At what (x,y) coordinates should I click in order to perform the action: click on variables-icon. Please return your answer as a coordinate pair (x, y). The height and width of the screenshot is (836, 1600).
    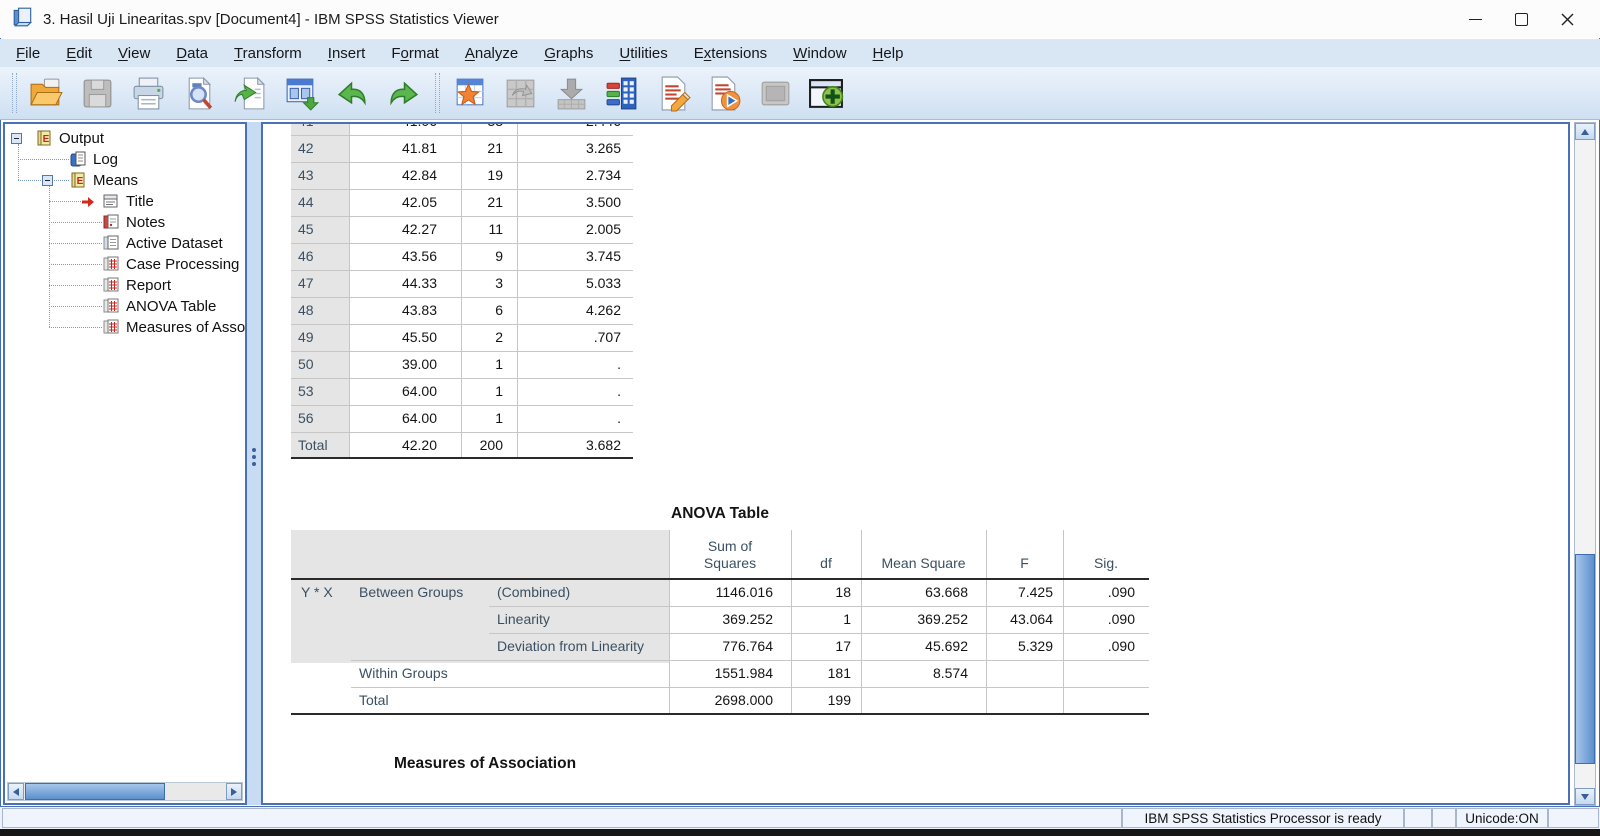
    Looking at the image, I should click on (622, 93).